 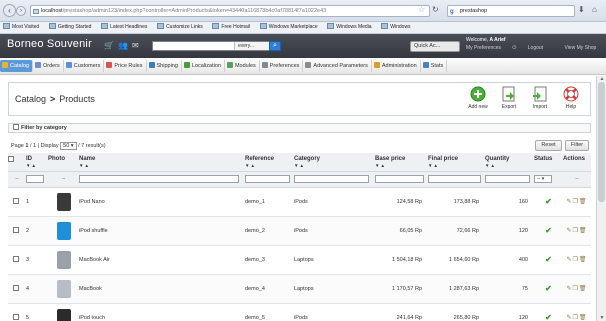 What do you see at coordinates (162, 289) in the screenshot?
I see `cell-name: MacBook` at bounding box center [162, 289].